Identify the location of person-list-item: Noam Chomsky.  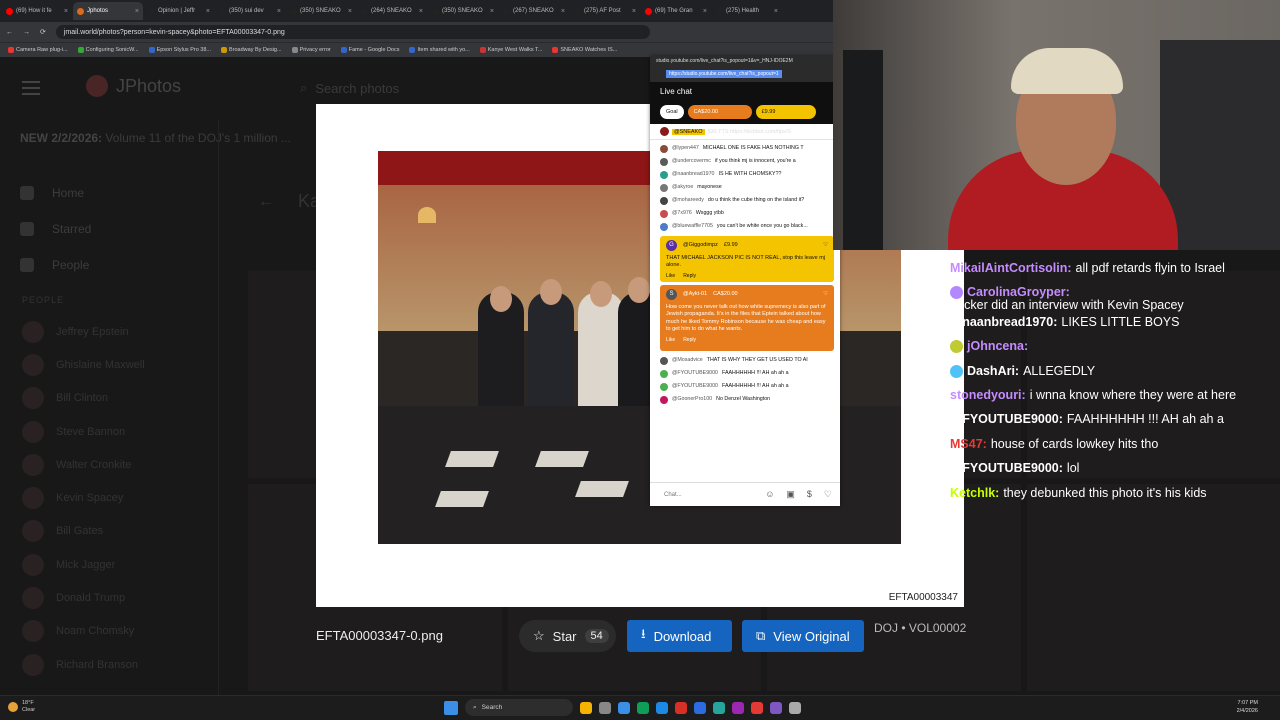
(83, 631).